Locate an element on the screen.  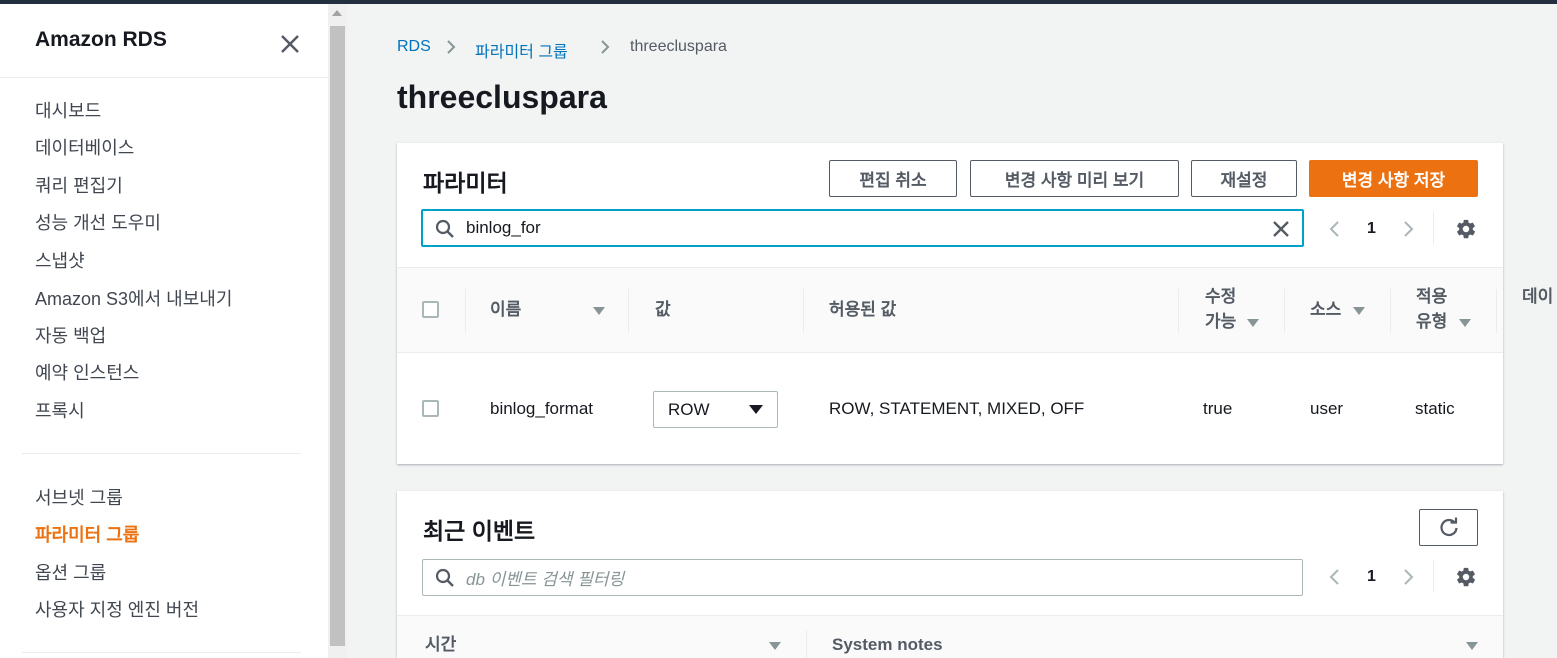
sidebar-title: Amazon RDS is located at coordinates (101, 39).